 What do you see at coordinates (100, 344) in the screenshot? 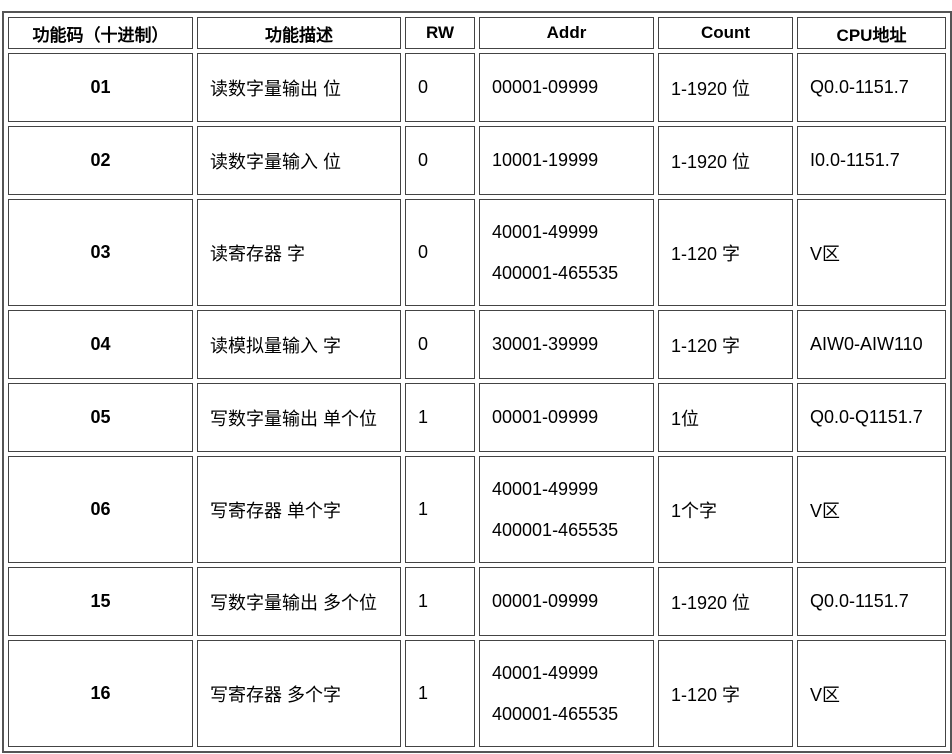
I see `code-cell: 04` at bounding box center [100, 344].